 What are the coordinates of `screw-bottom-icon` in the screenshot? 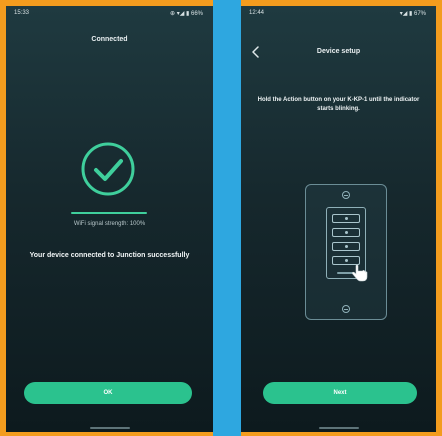 It's located at (346, 309).